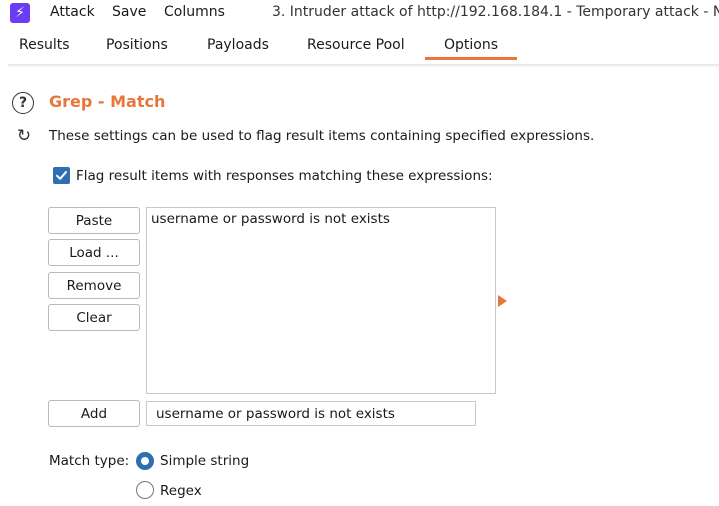  I want to click on tab-positions: Positions, so click(137, 45).